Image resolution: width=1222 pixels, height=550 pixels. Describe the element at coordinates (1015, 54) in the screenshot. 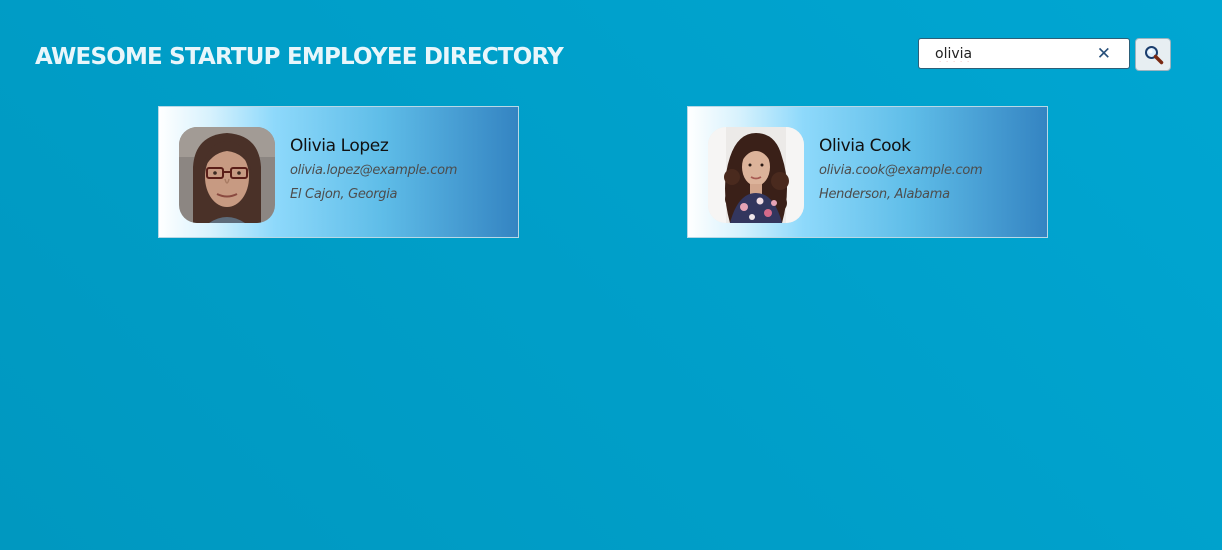

I see `search-input` at that location.